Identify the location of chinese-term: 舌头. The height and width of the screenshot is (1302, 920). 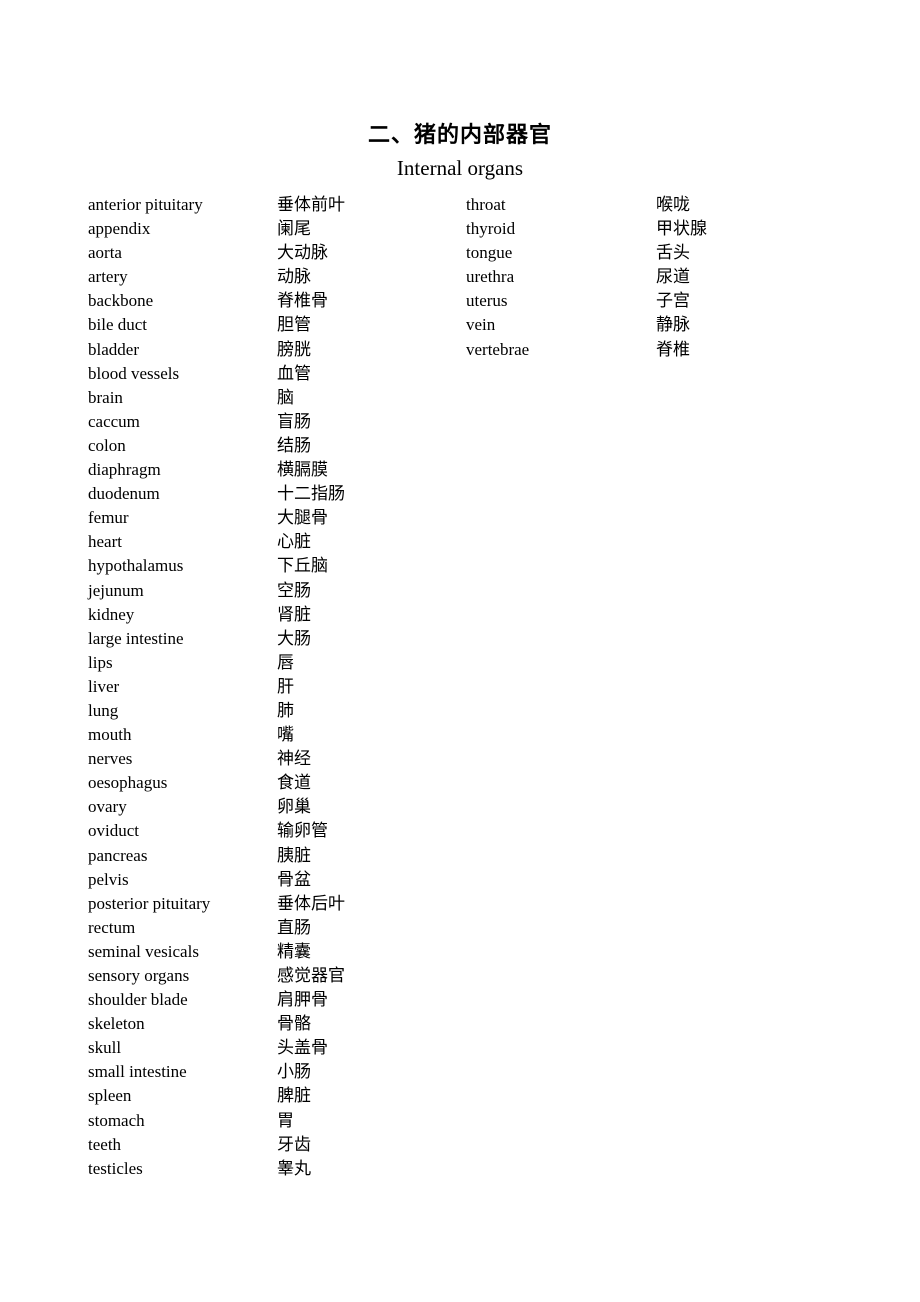
(673, 253).